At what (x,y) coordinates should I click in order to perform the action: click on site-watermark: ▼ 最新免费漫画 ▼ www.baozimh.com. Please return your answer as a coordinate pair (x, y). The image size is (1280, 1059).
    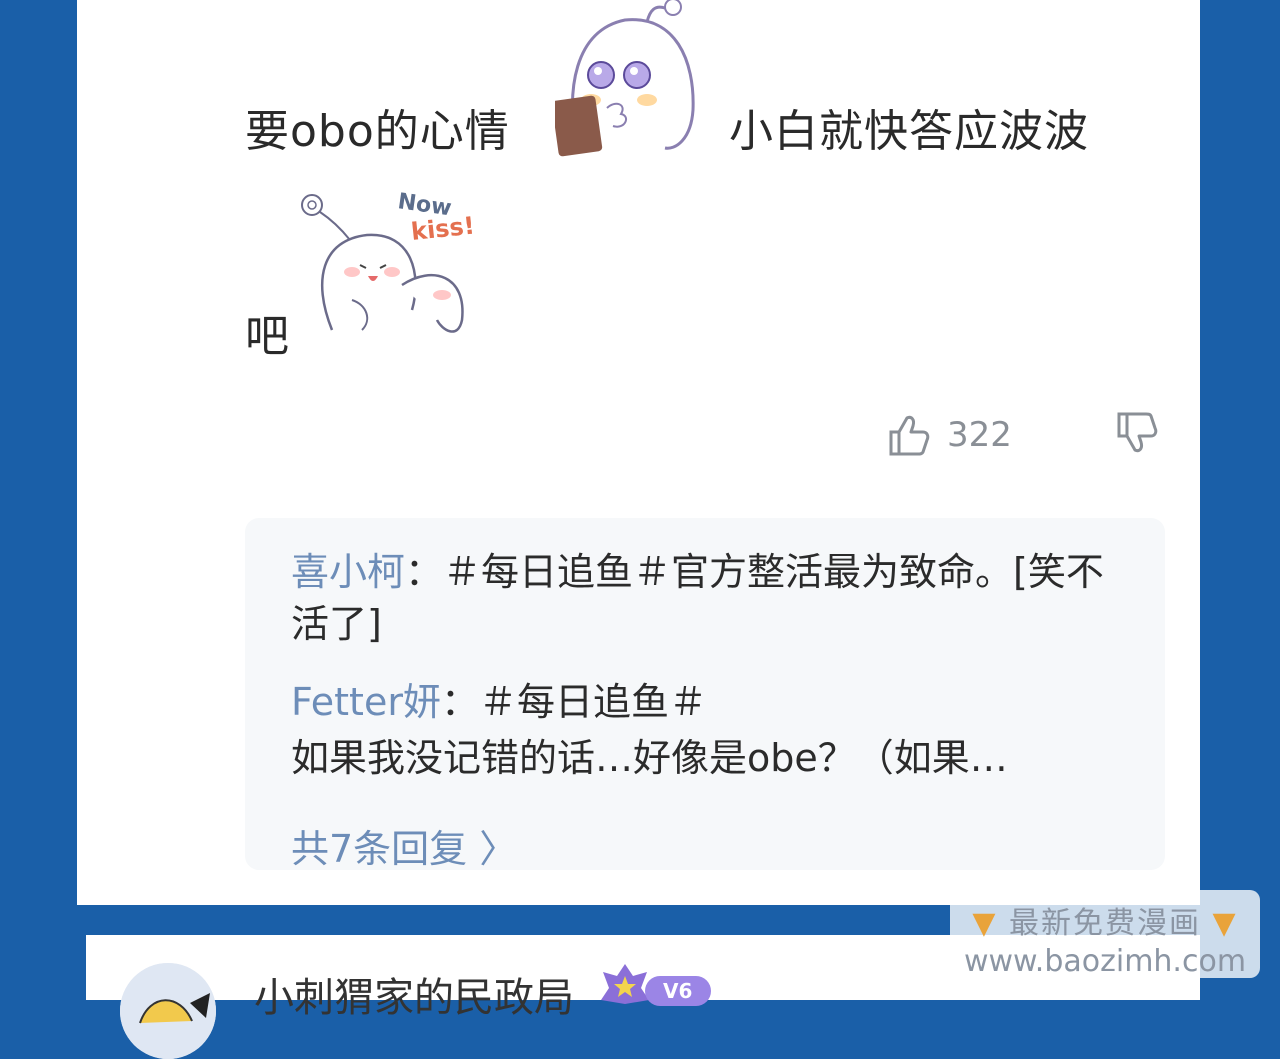
    Looking at the image, I should click on (1105, 934).